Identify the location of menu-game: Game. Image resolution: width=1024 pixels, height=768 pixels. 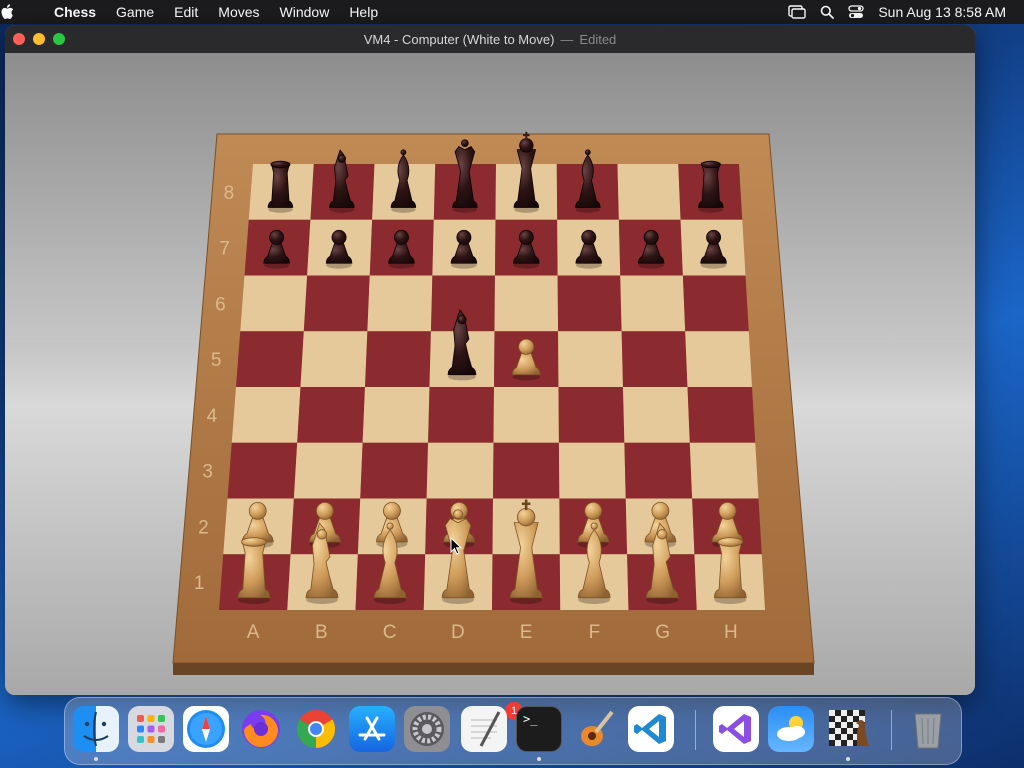
(135, 12).